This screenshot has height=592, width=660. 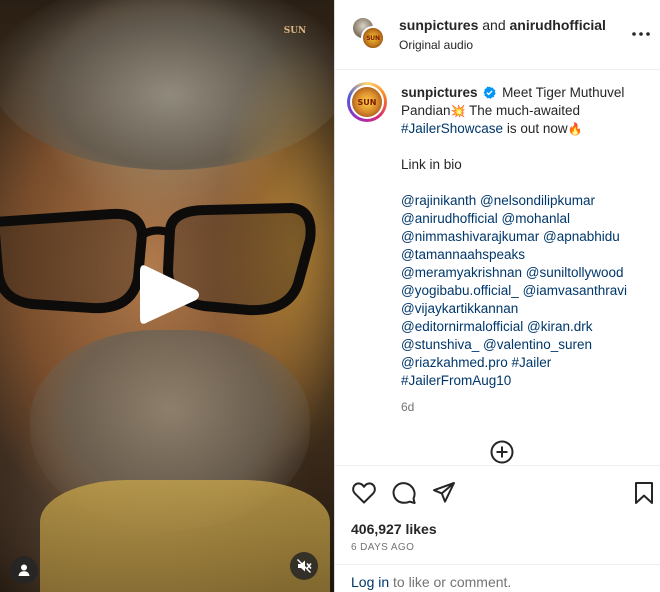 I want to click on mention-link: @stunshiva_, so click(x=440, y=344).